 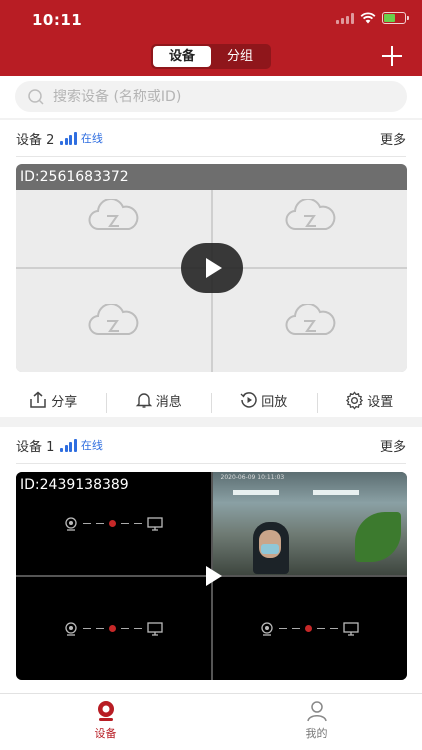 What do you see at coordinates (211, 138) in the screenshot?
I see `device-card-header: 设备 2 在线 更多` at bounding box center [211, 138].